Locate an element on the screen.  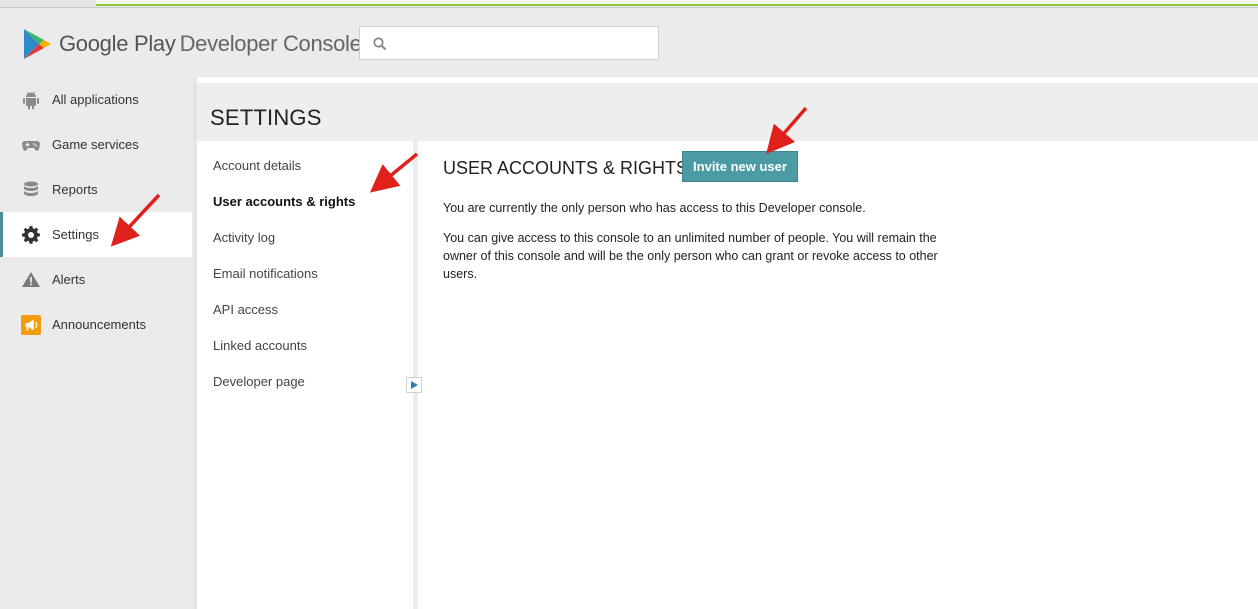
sidebar-item-settings: Settings is located at coordinates (96, 234).